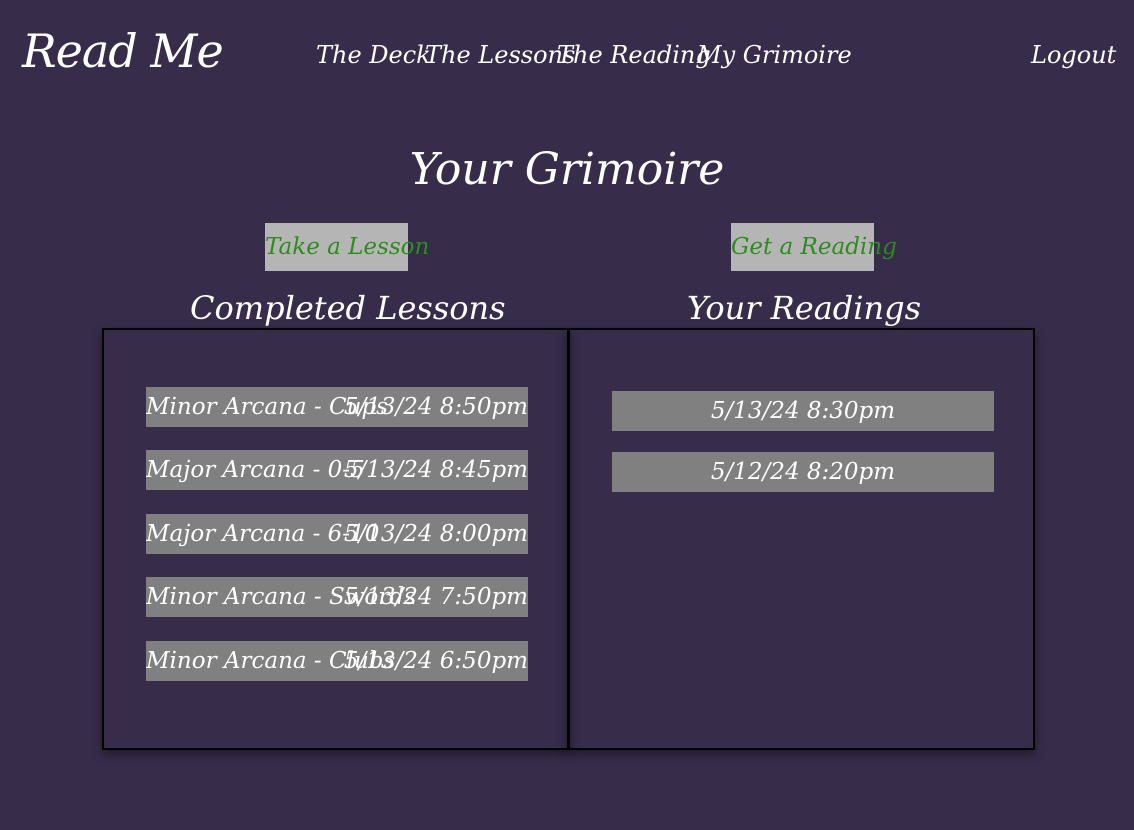 The height and width of the screenshot is (830, 1134). What do you see at coordinates (123, 51) in the screenshot?
I see `logo: Read Me` at bounding box center [123, 51].